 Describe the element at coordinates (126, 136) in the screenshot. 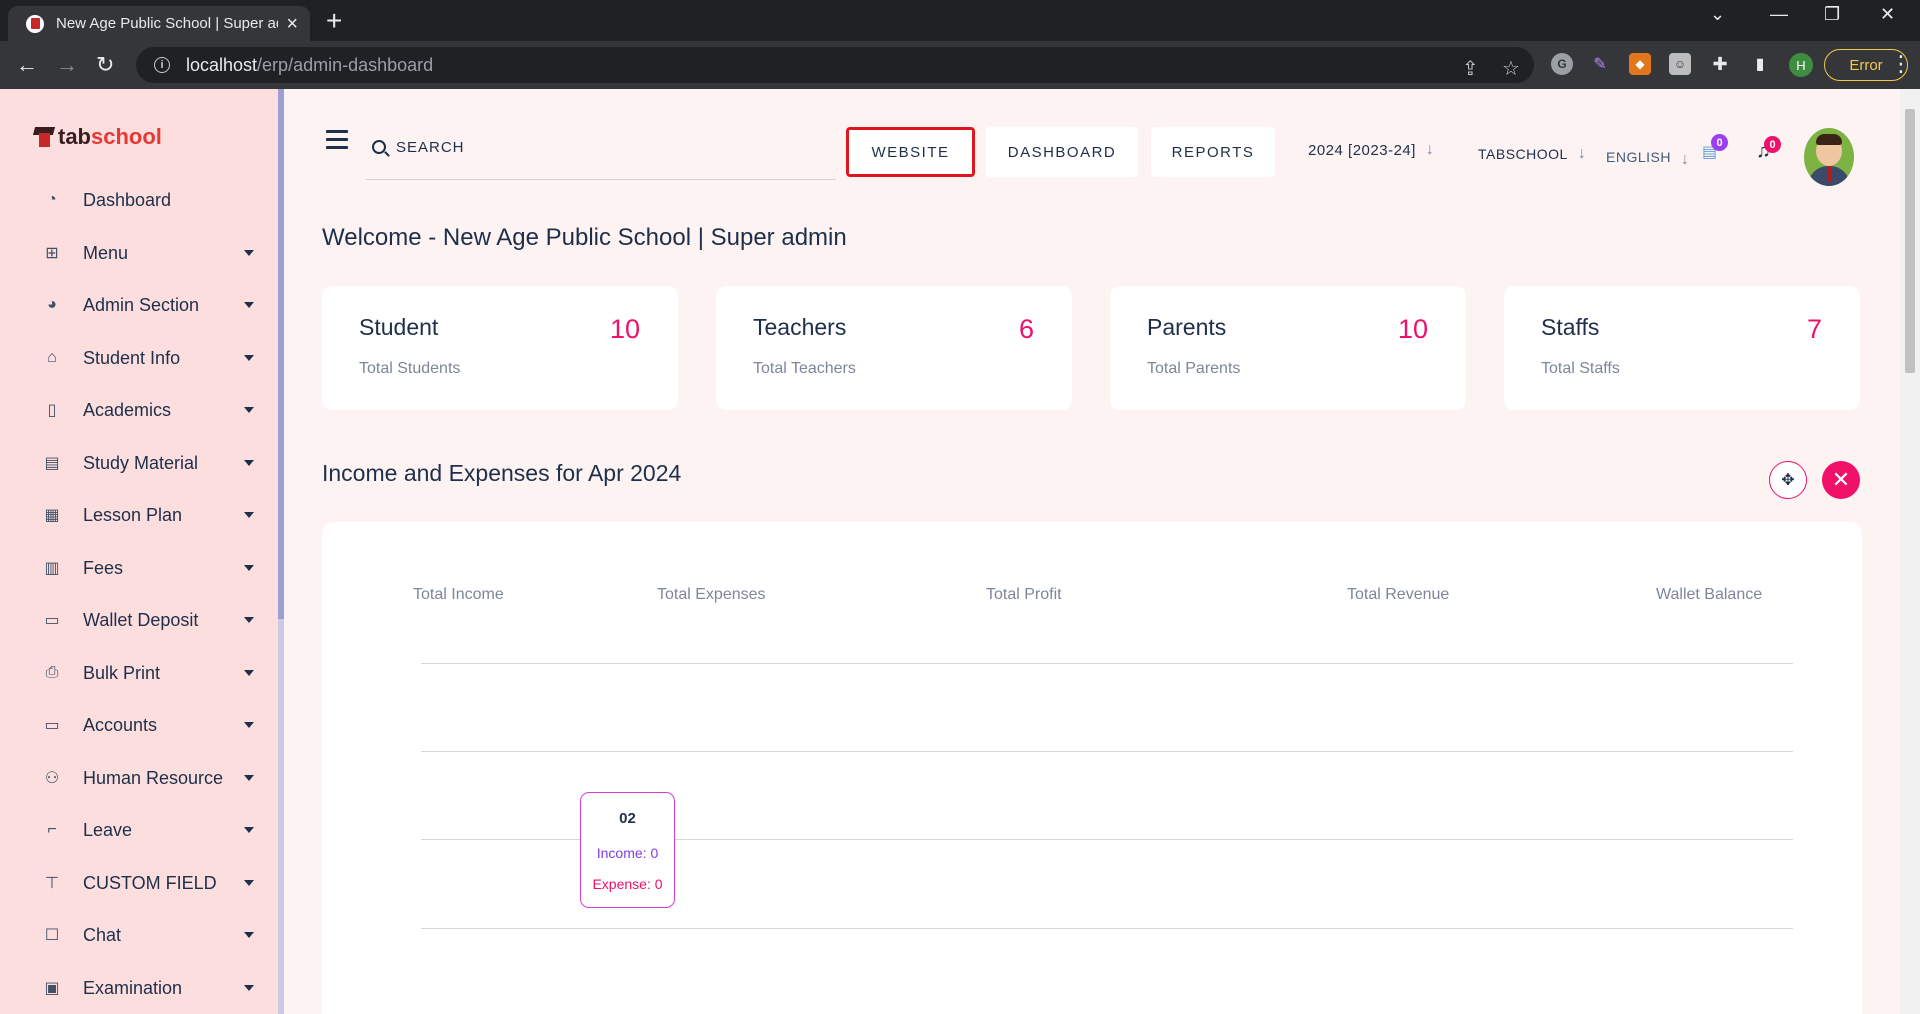

I see `logo-text-school: school` at that location.